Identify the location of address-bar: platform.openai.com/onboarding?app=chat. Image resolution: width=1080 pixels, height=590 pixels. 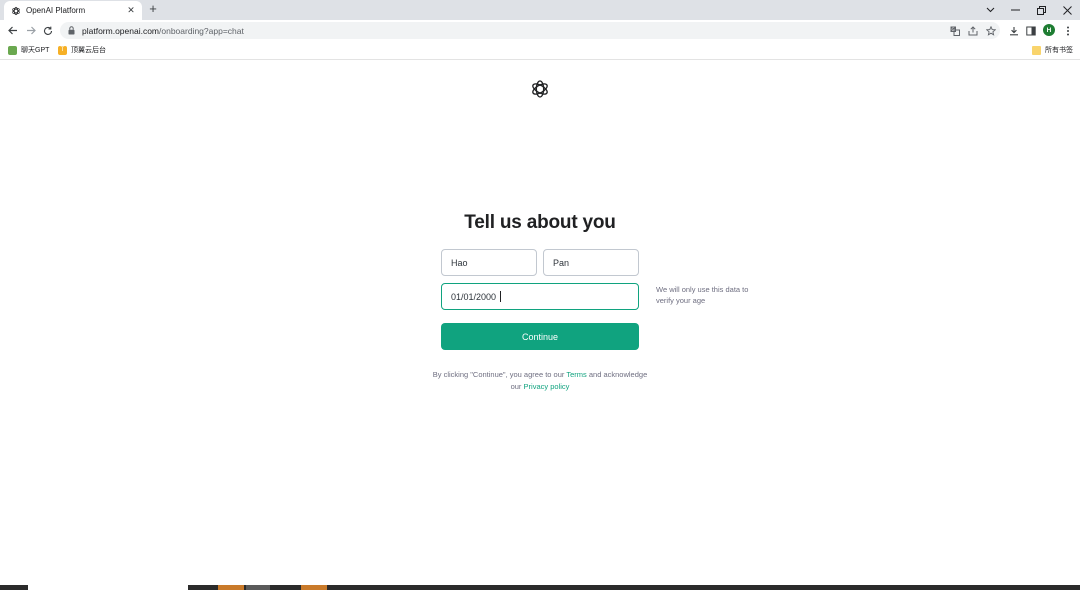
(530, 30).